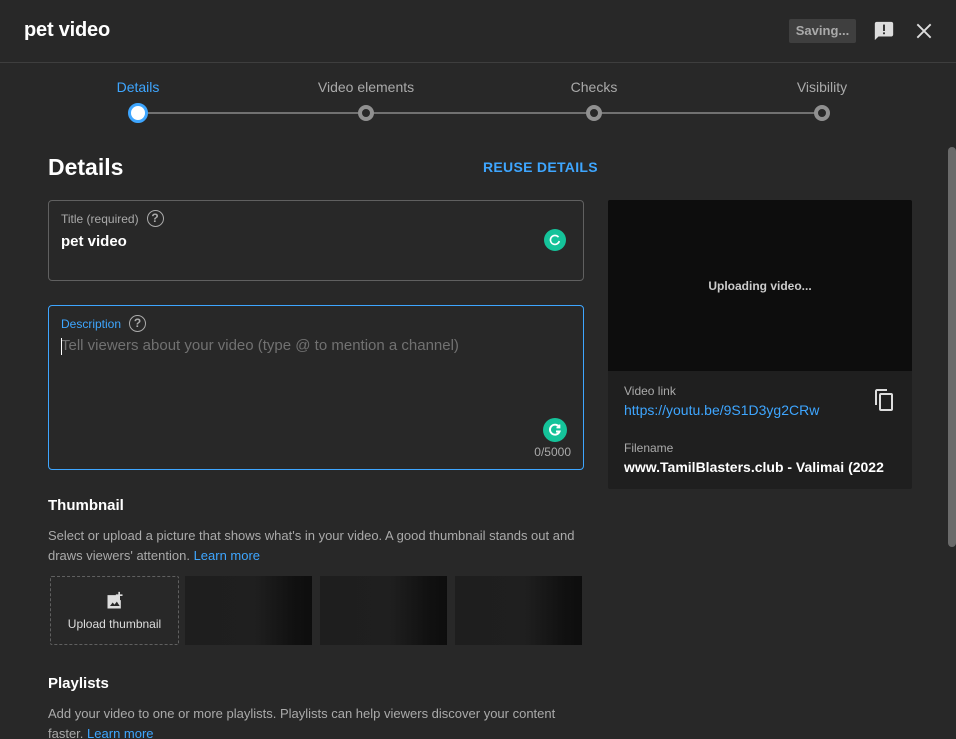  I want to click on filename-label: Filename, so click(649, 448).